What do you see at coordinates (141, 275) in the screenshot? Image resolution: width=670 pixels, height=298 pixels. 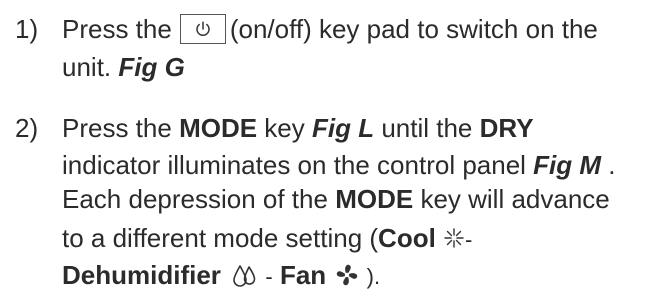 I see `dehumidifier-label: Dehumidifier` at bounding box center [141, 275].